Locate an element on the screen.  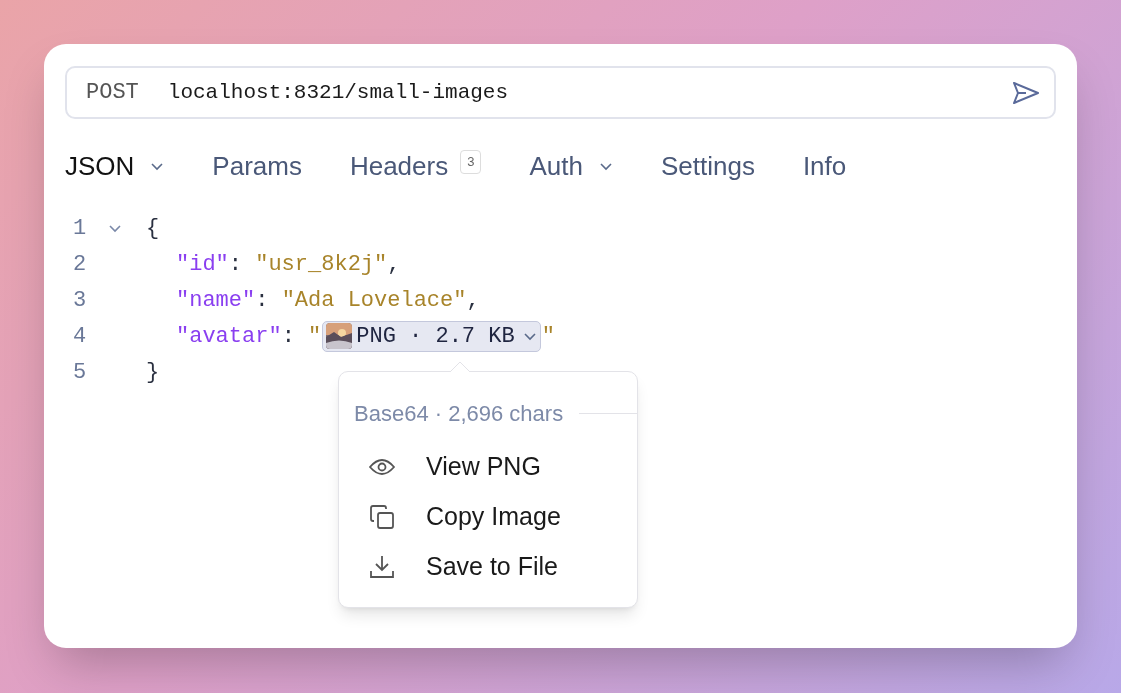
caret-icon is located at coordinates (529, 336).